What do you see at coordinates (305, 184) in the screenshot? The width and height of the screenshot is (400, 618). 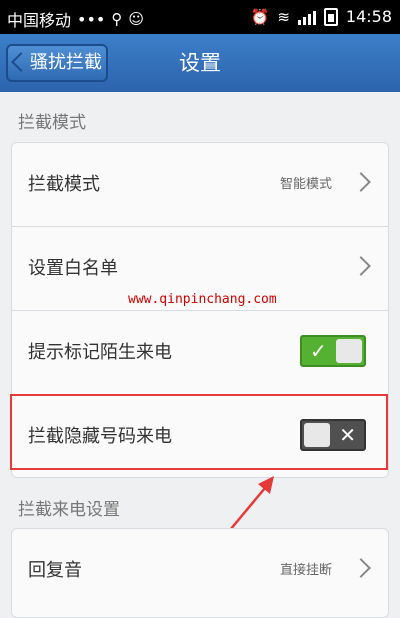 I see `intercept-mode-value: 智能模式` at bounding box center [305, 184].